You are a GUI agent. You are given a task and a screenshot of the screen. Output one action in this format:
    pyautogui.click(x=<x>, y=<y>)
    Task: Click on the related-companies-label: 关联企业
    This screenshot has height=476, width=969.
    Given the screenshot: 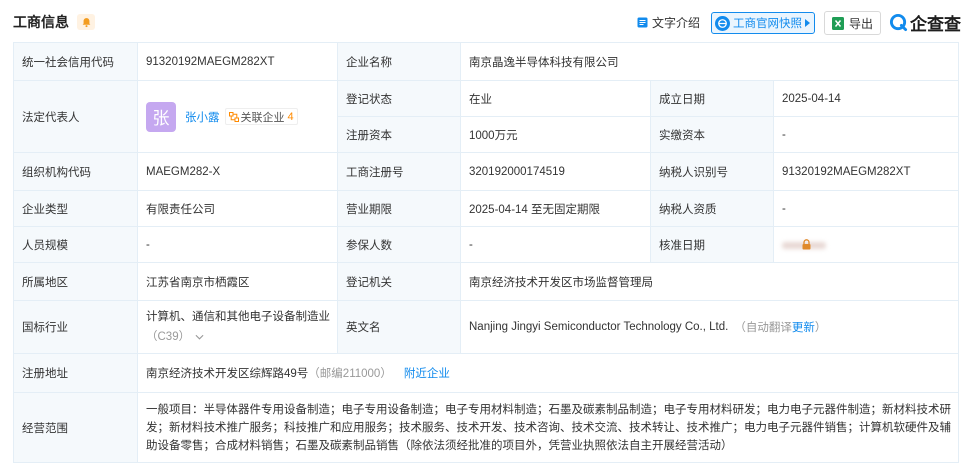 What is the action you would take?
    pyautogui.click(x=262, y=117)
    